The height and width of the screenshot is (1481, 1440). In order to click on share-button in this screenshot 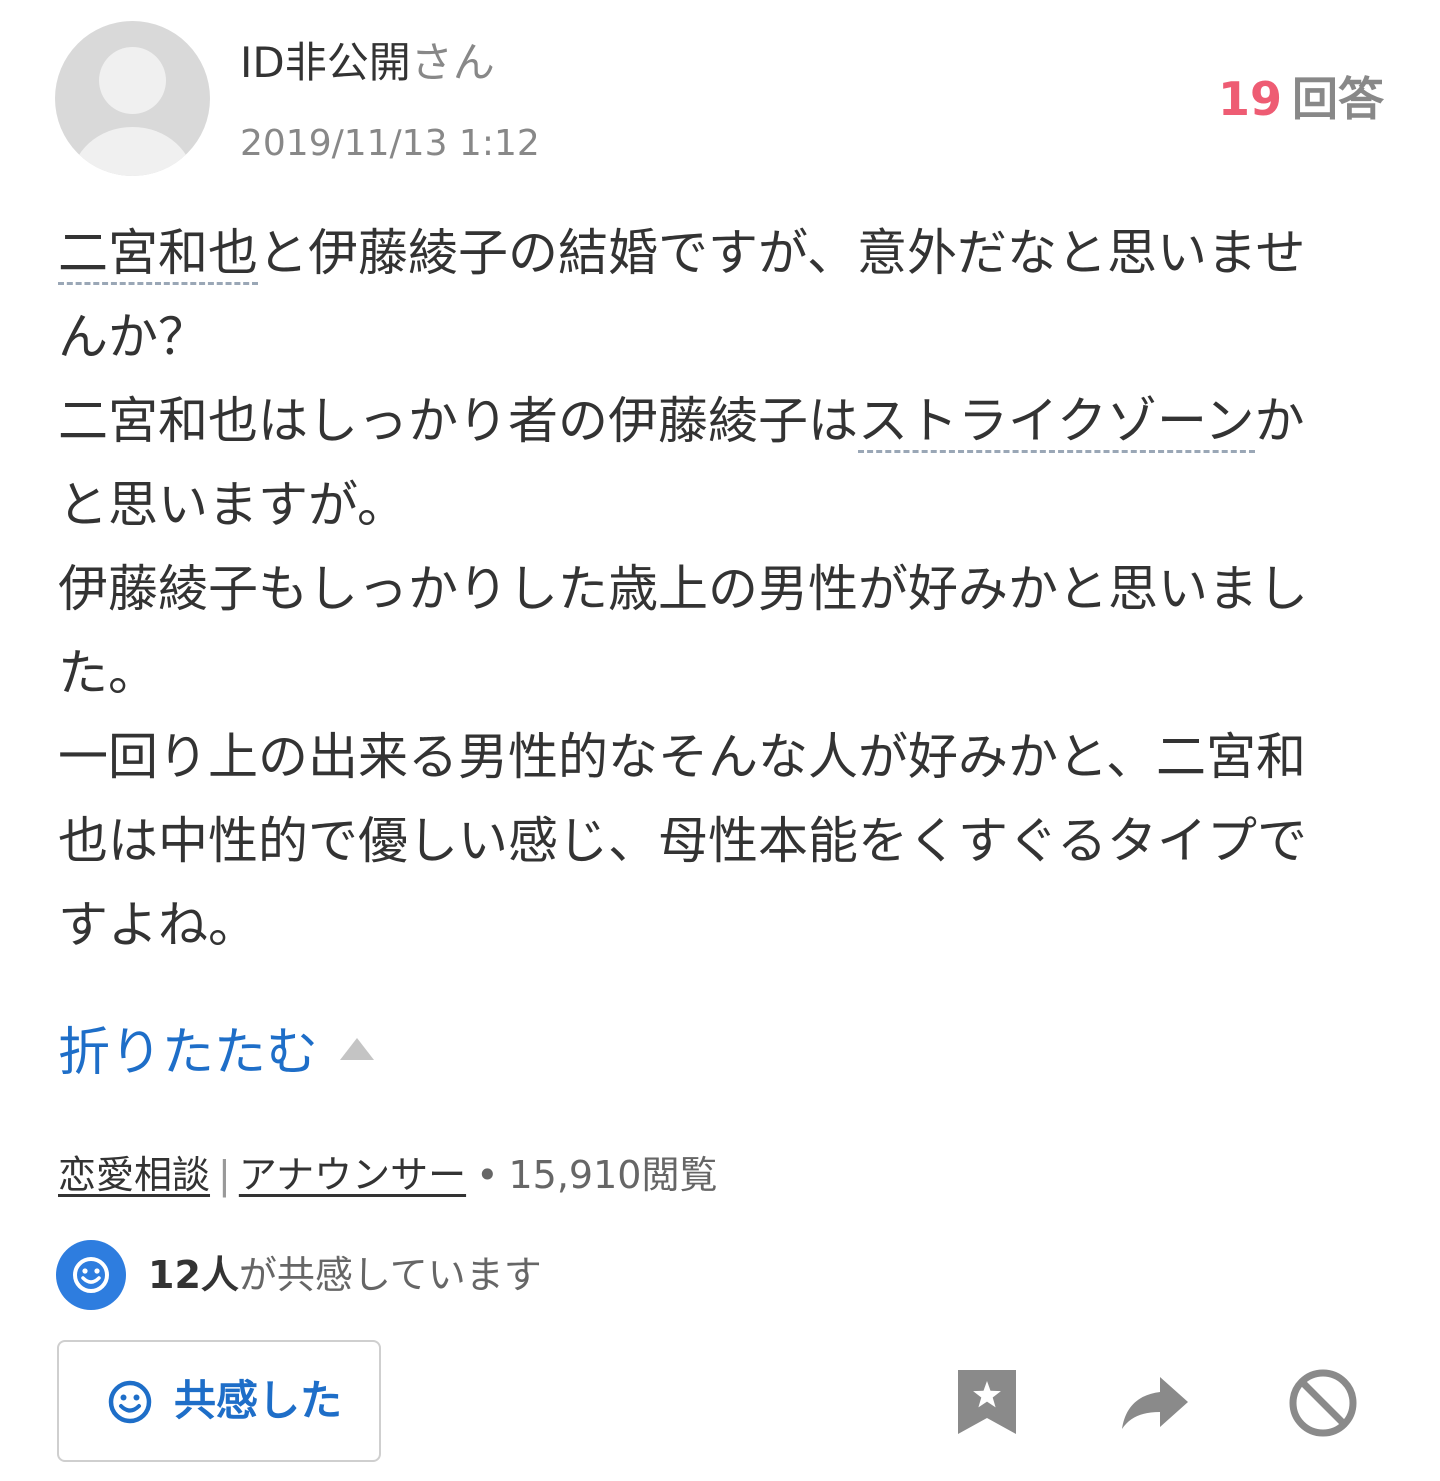, I will do `click(1155, 1405)`.